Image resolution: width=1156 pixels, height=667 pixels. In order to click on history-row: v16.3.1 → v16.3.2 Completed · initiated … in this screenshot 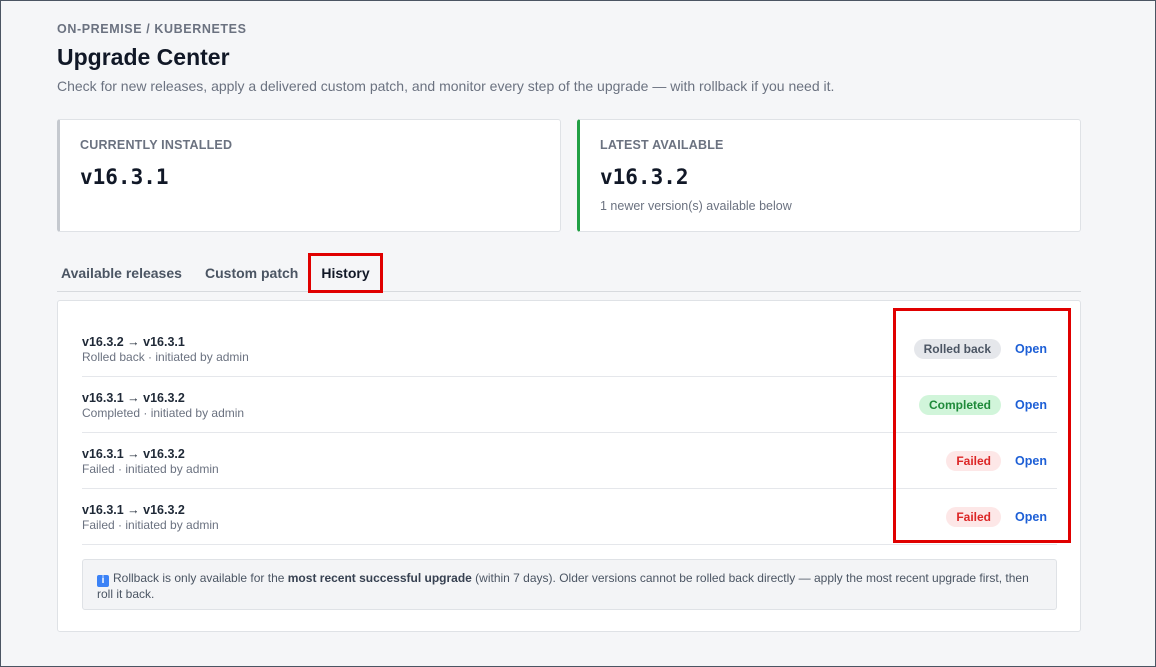, I will do `click(569, 405)`.